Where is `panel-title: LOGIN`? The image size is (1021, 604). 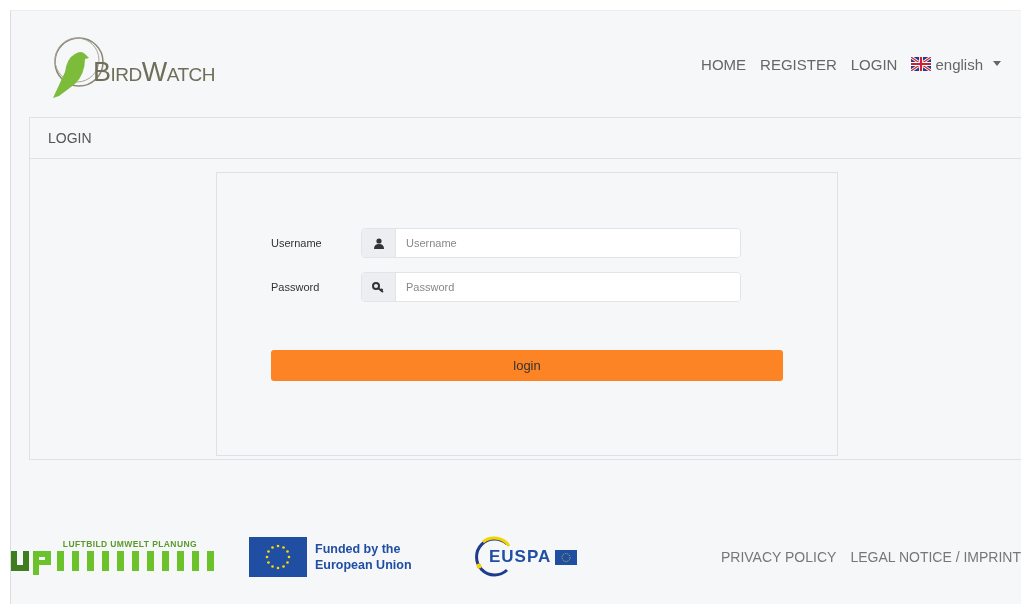 panel-title: LOGIN is located at coordinates (70, 138).